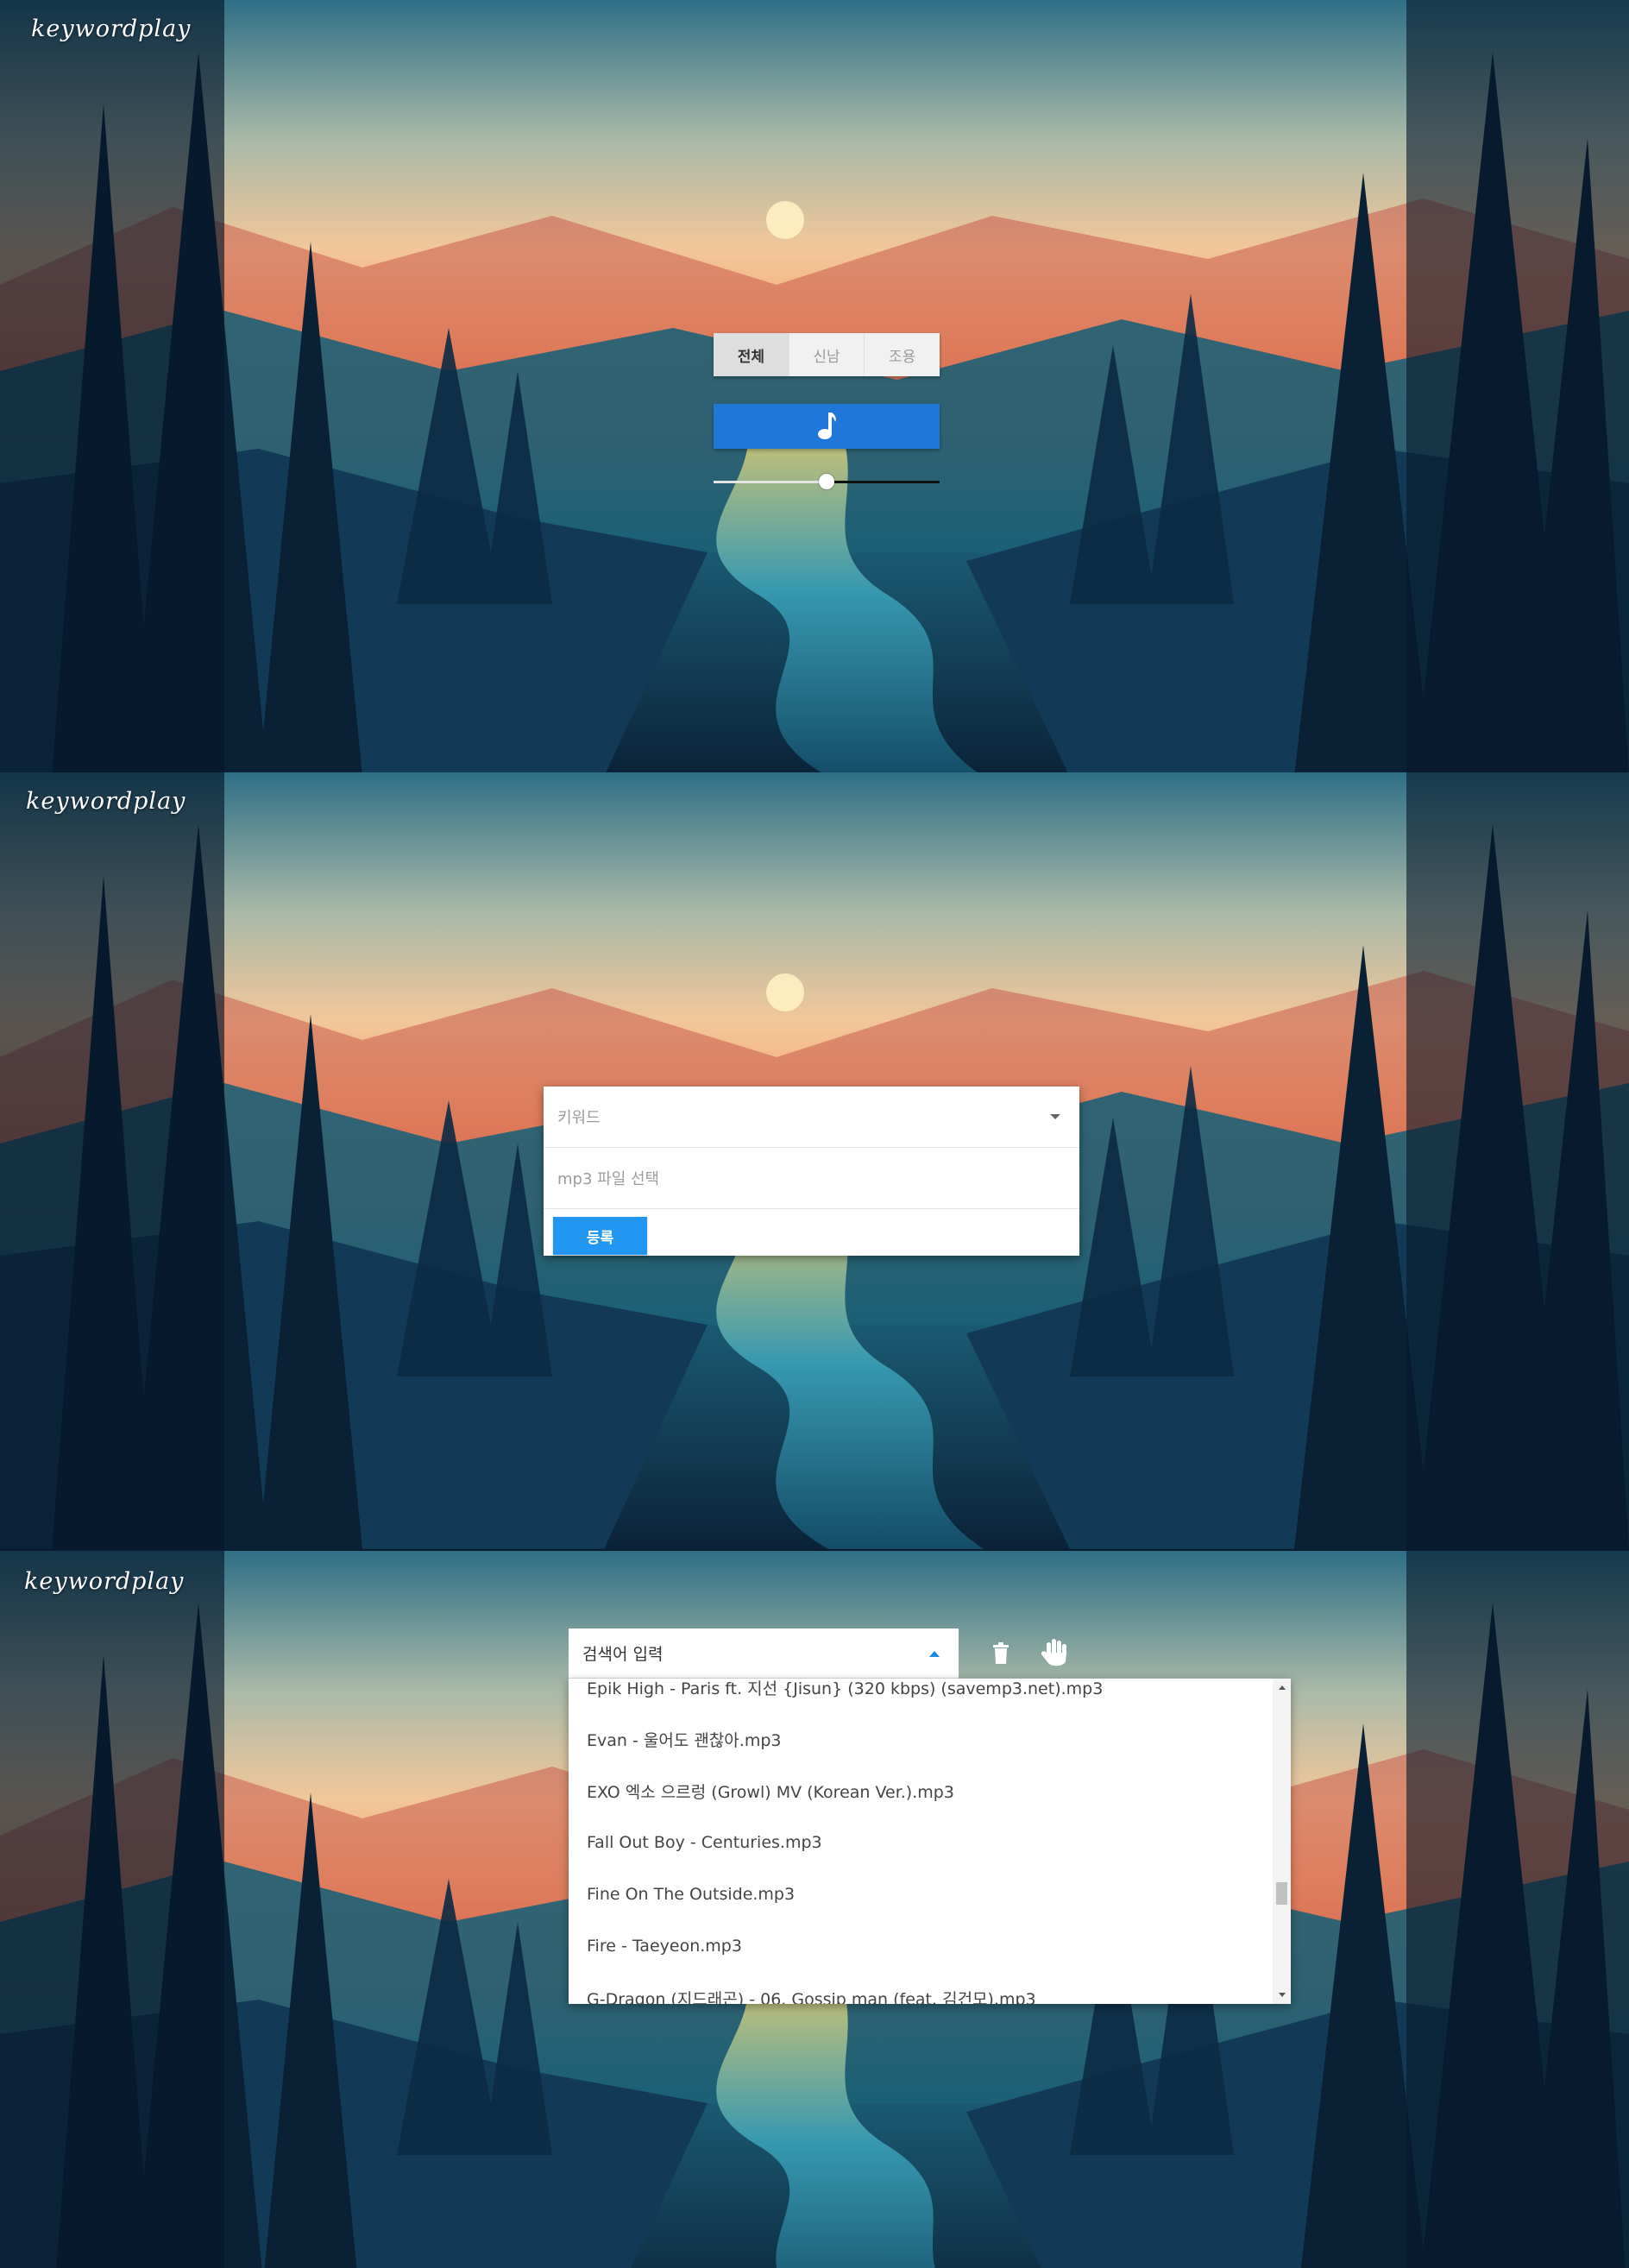 The width and height of the screenshot is (1629, 2268). What do you see at coordinates (811, 1118) in the screenshot?
I see `keyword-select: 키워드` at bounding box center [811, 1118].